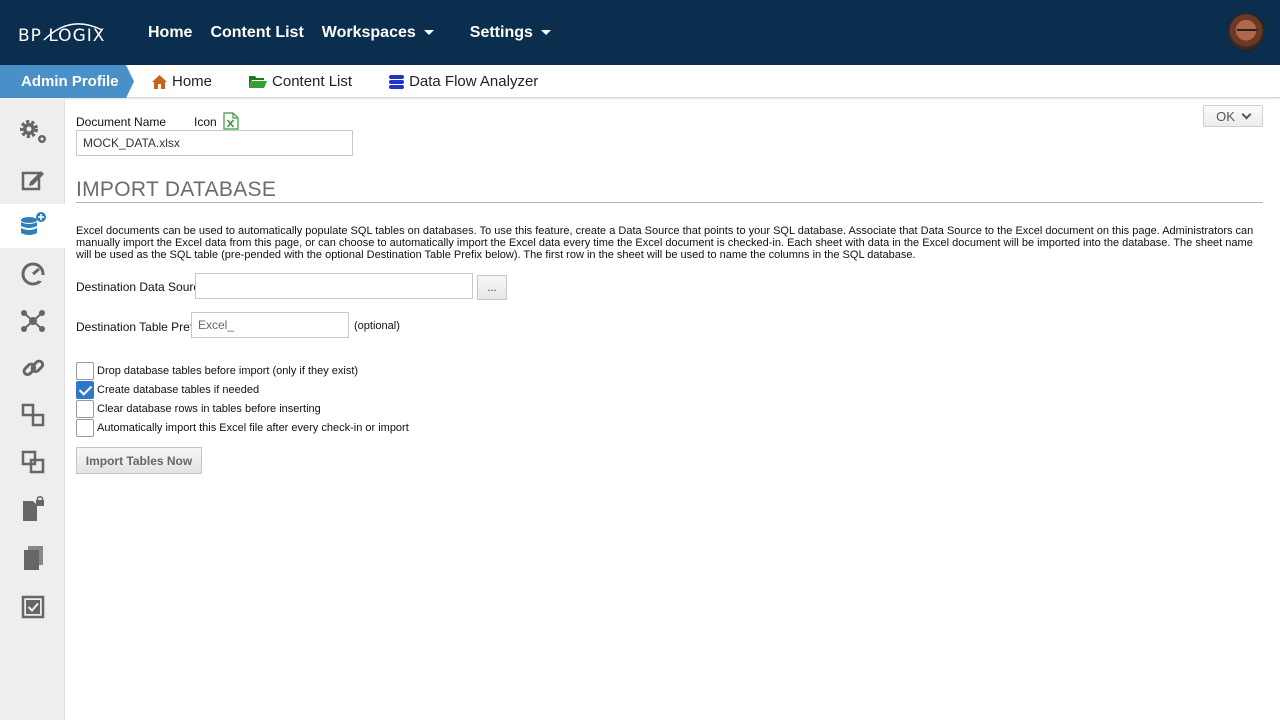  I want to click on top-nav-home: Home, so click(170, 33).